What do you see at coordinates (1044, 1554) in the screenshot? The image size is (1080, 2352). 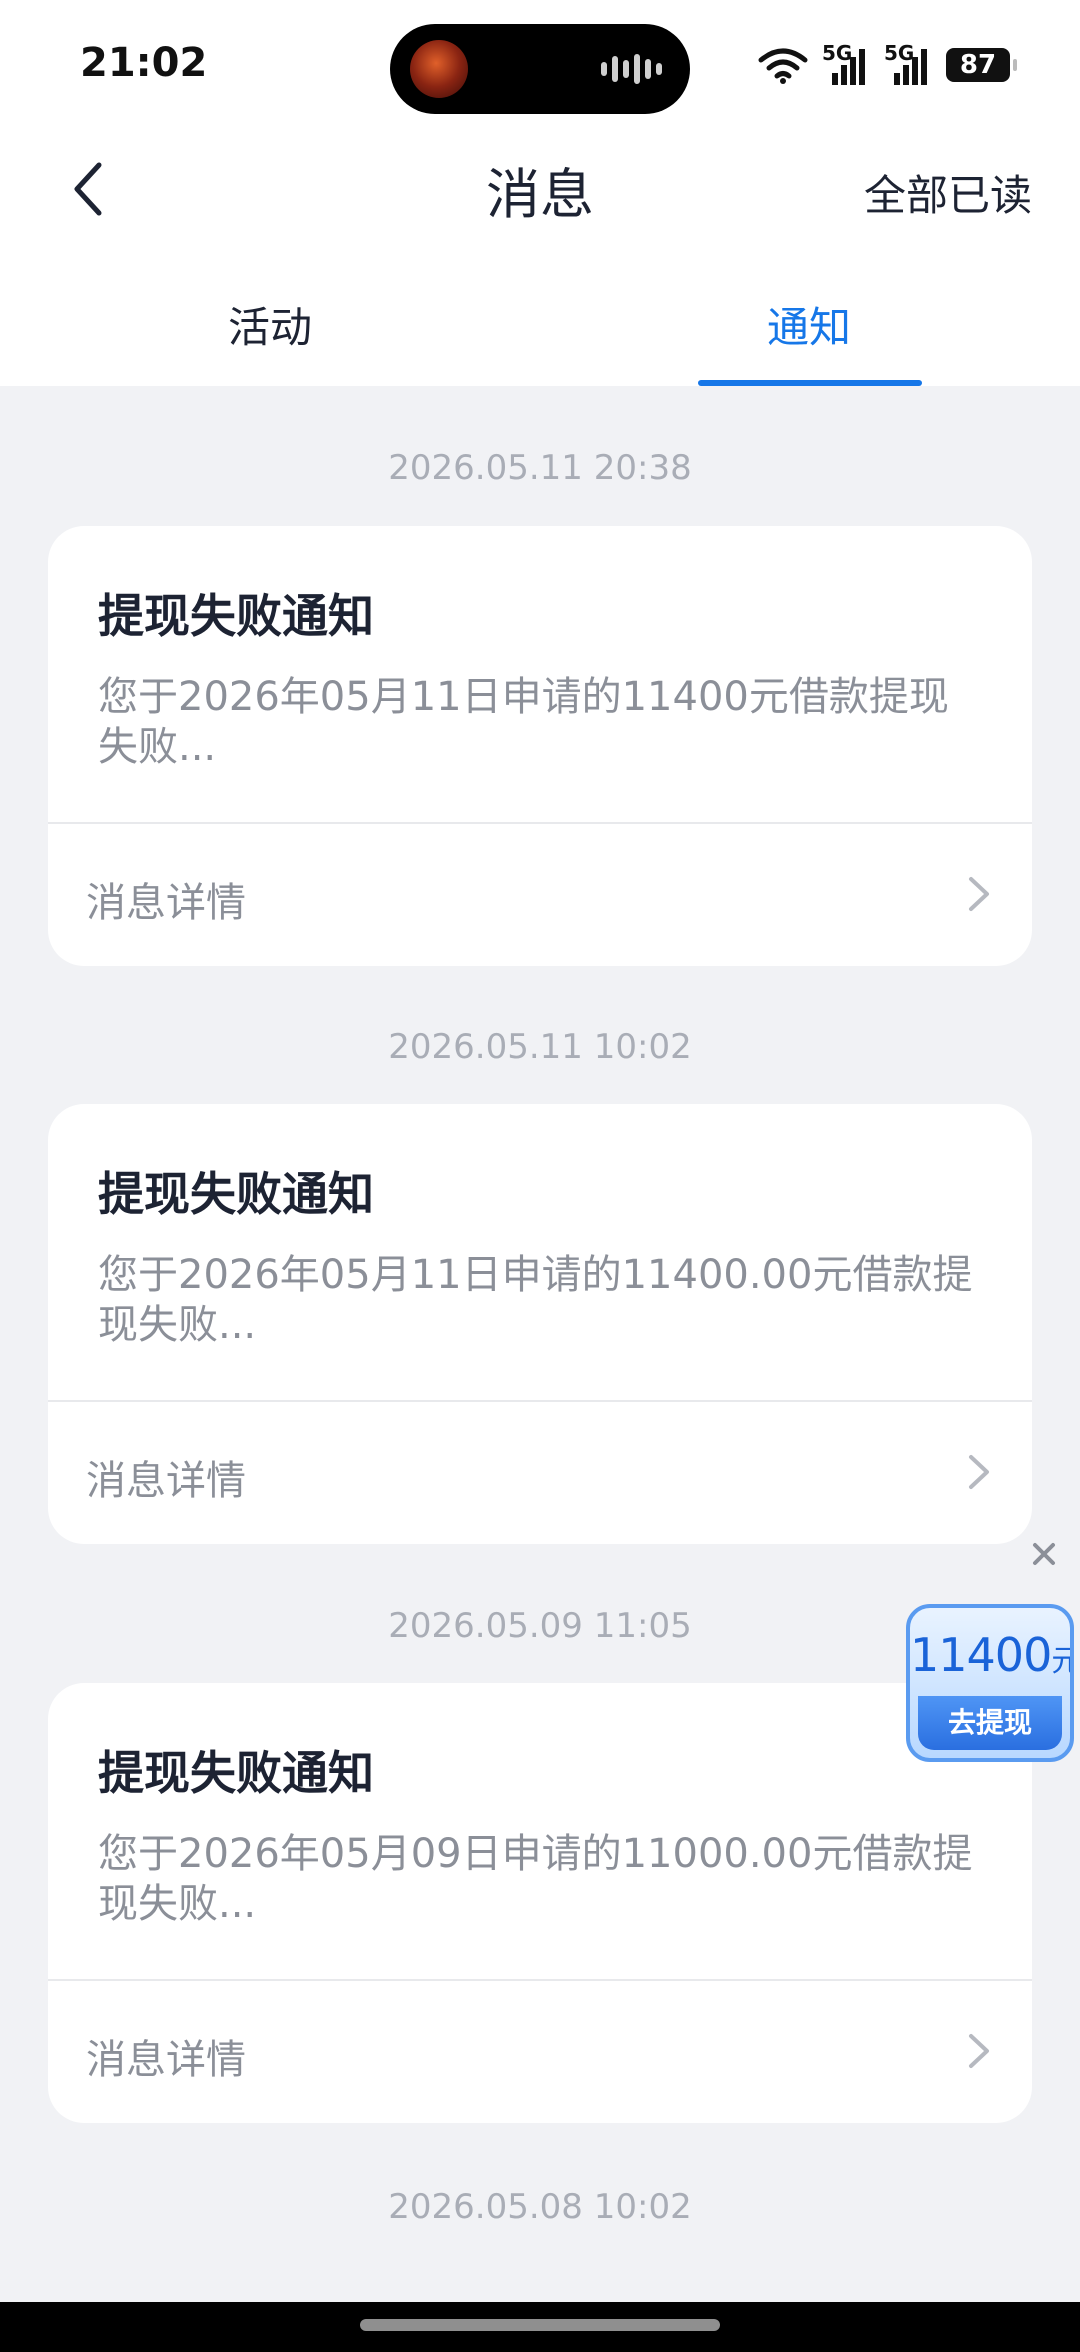 I see `close-icon` at bounding box center [1044, 1554].